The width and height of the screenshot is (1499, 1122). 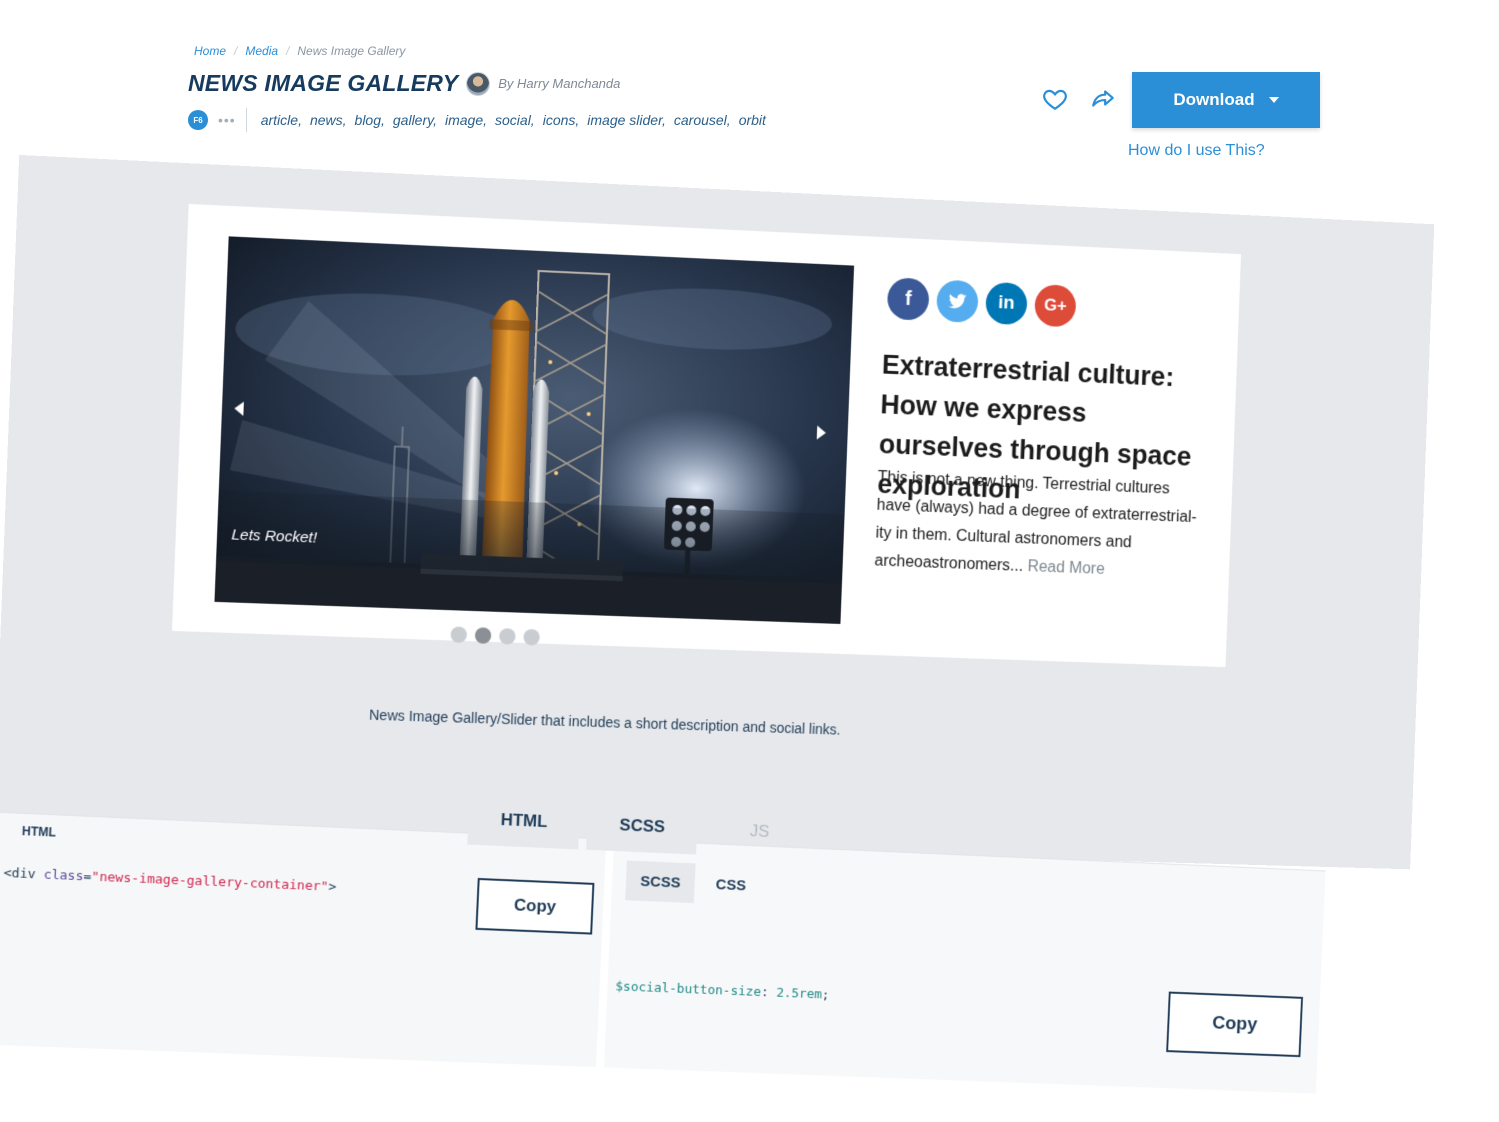 What do you see at coordinates (1066, 568) in the screenshot?
I see `read-more-link: Read More` at bounding box center [1066, 568].